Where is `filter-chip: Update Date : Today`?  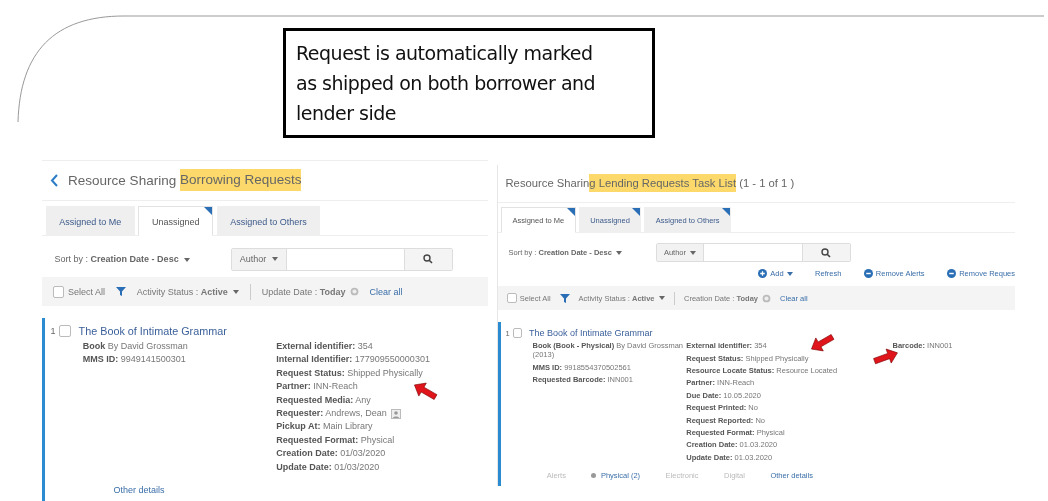
filter-chip: Update Date : Today is located at coordinates (310, 291).